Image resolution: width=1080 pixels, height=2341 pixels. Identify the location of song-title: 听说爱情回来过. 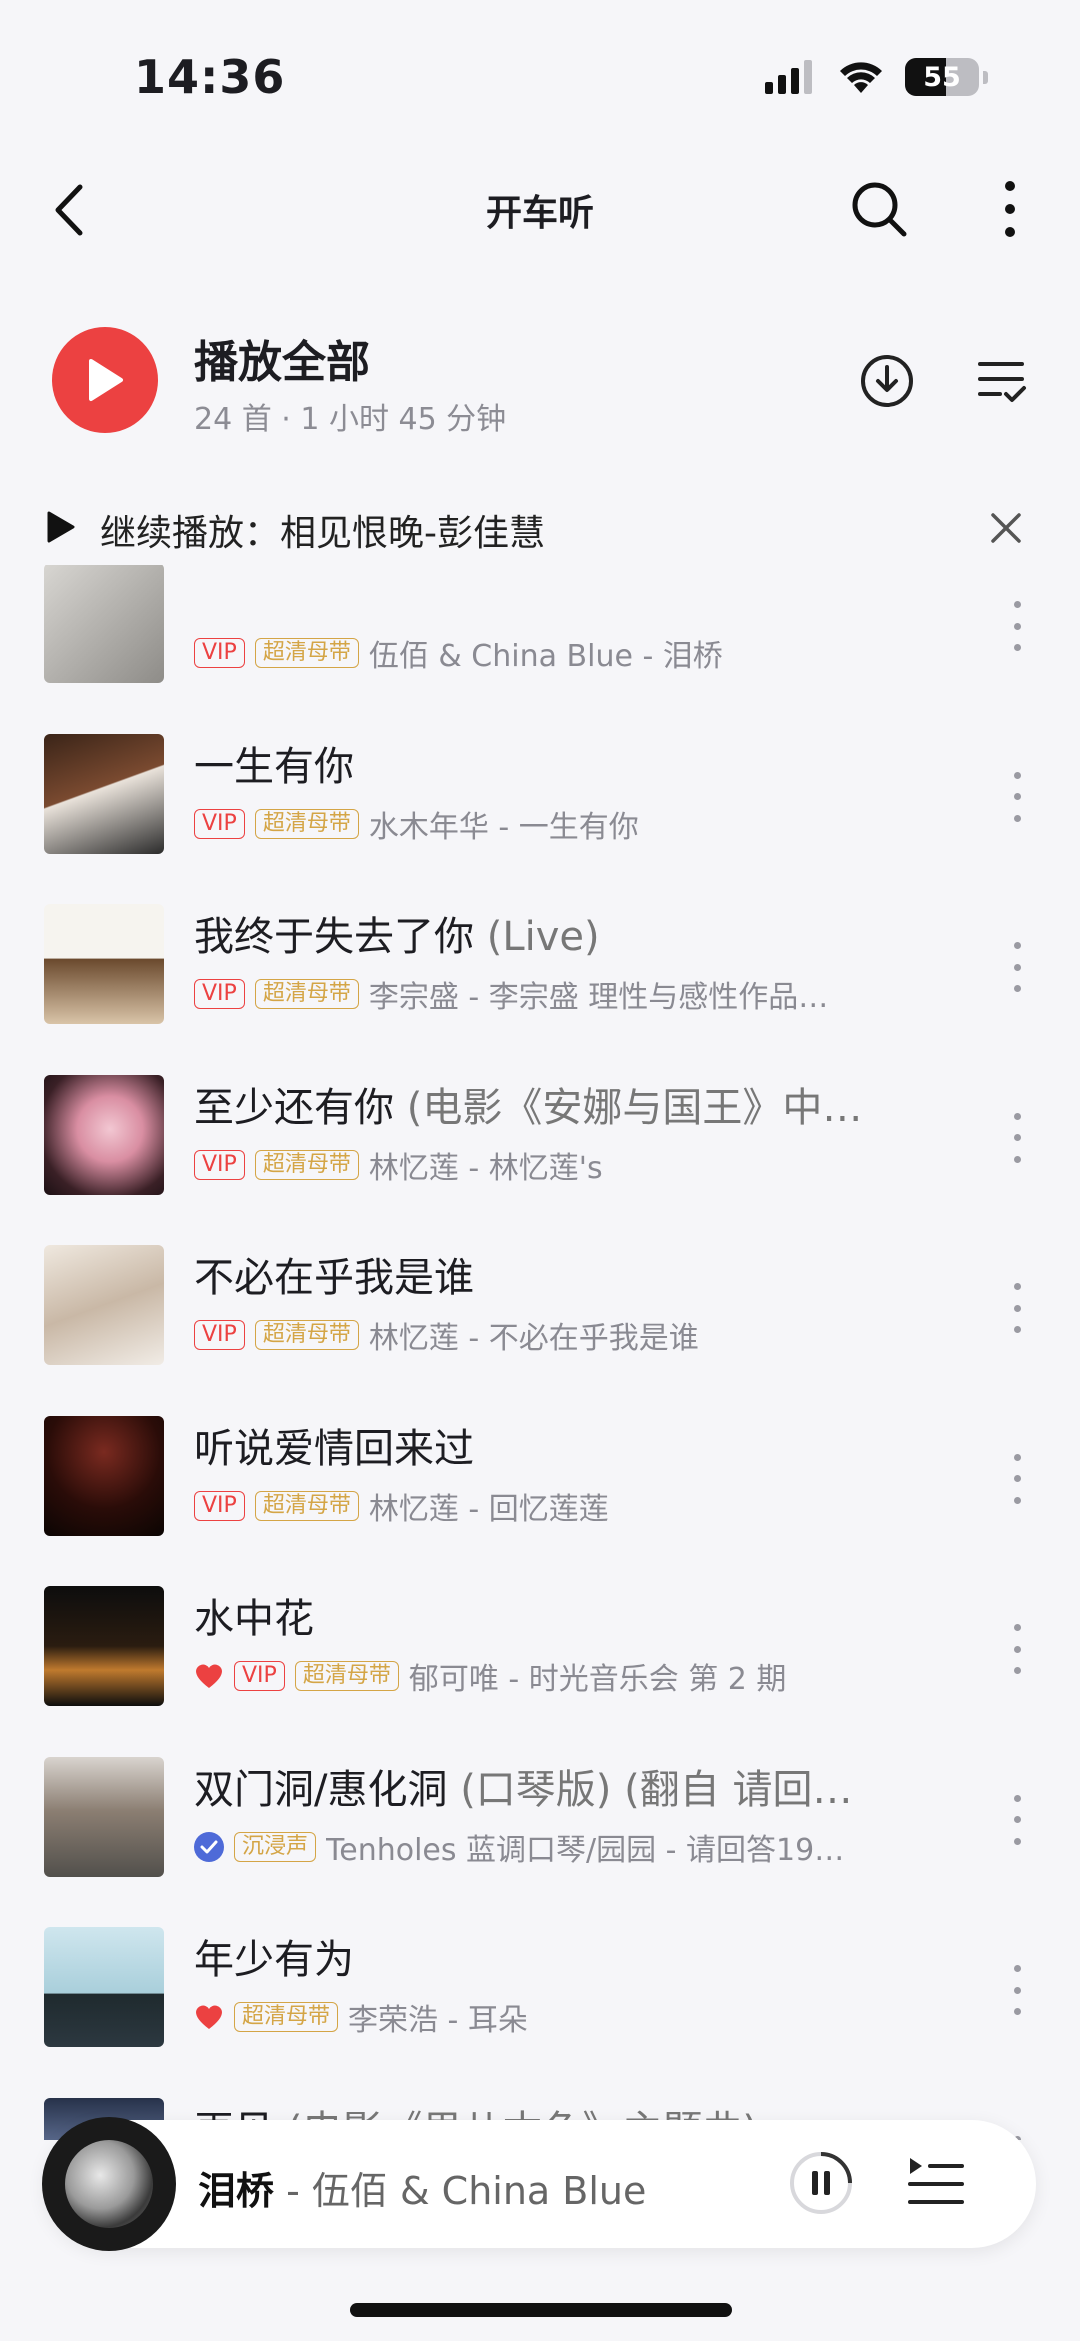
(564, 1445).